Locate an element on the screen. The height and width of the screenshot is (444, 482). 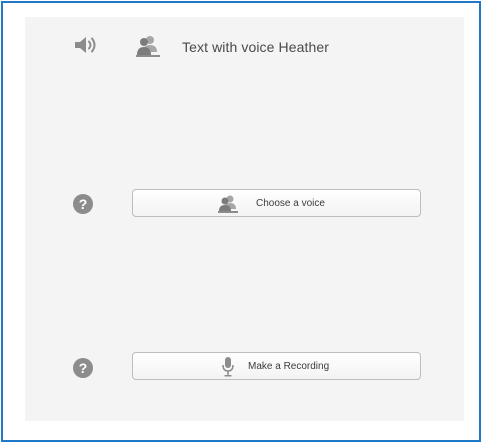
make-recording-label: Make a Recording is located at coordinates (289, 366).